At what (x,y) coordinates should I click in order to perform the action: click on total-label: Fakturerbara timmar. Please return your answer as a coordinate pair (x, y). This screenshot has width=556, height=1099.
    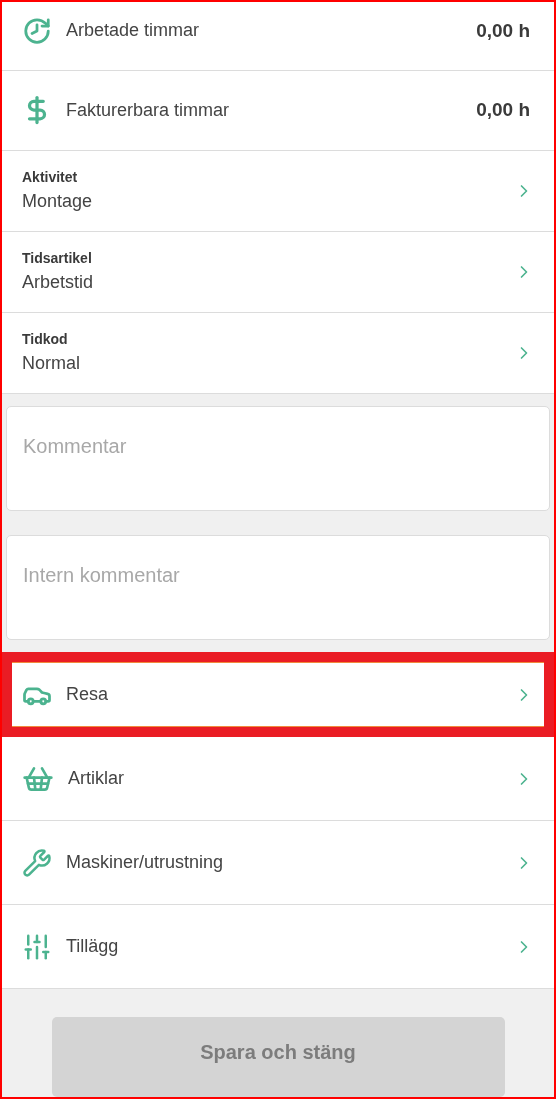
    Looking at the image, I should click on (148, 110).